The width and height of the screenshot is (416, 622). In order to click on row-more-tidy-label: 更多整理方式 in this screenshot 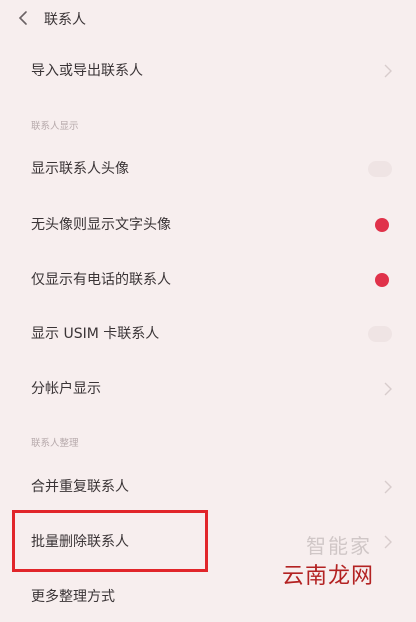, I will do `click(73, 597)`.